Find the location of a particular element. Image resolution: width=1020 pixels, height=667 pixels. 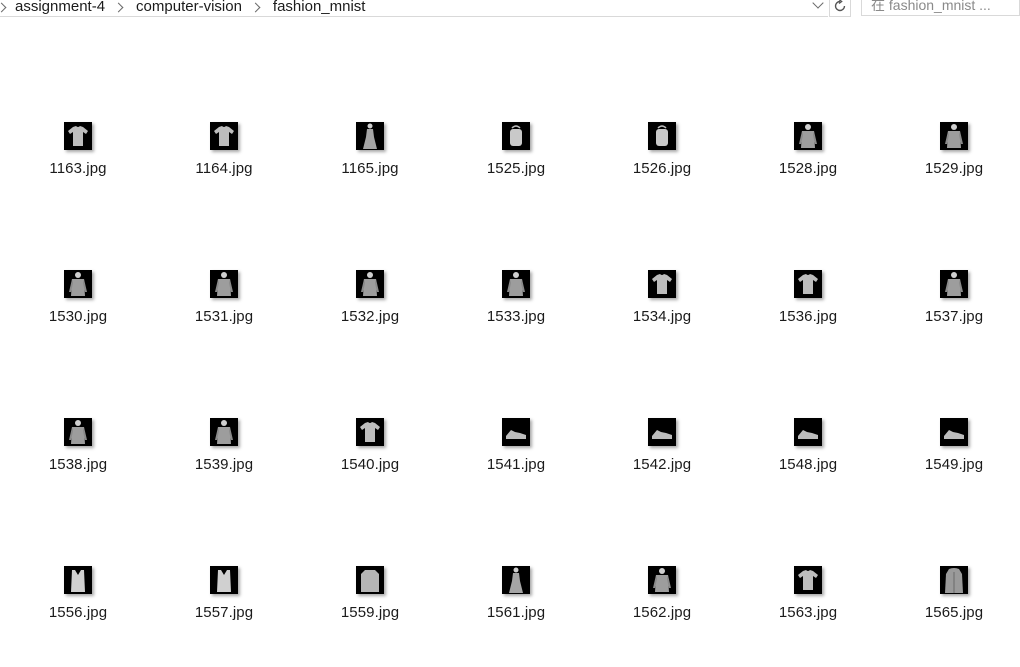

file-name: 1163.jpg is located at coordinates (78, 168).